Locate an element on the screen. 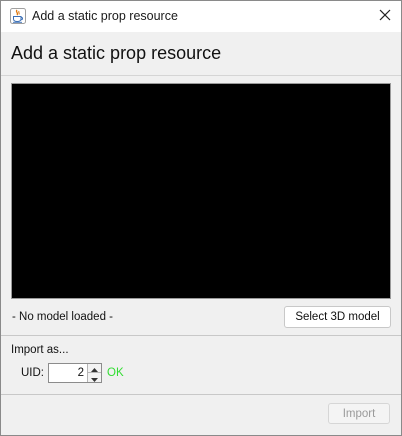 Image resolution: width=402 pixels, height=436 pixels. dialog-header: Add a static prop resource is located at coordinates (201, 54).